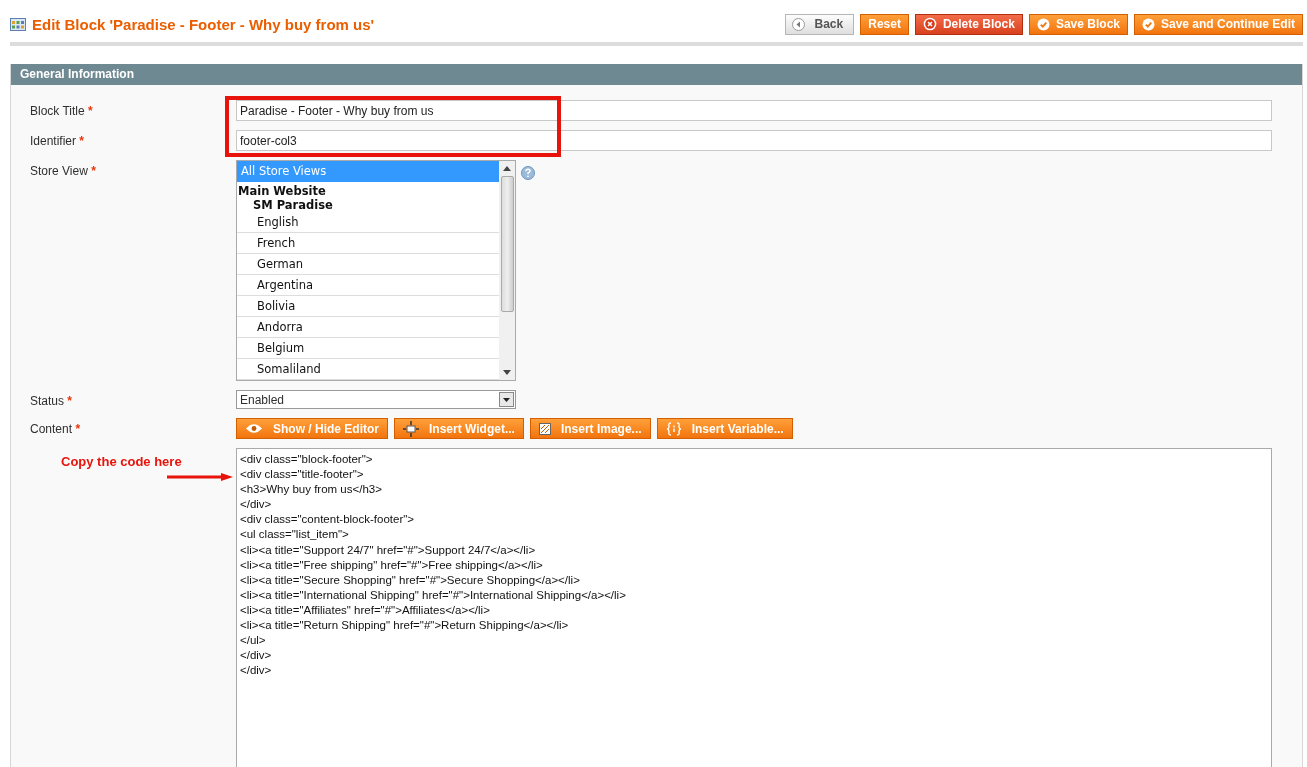  I want to click on grid-icon, so click(18, 24).